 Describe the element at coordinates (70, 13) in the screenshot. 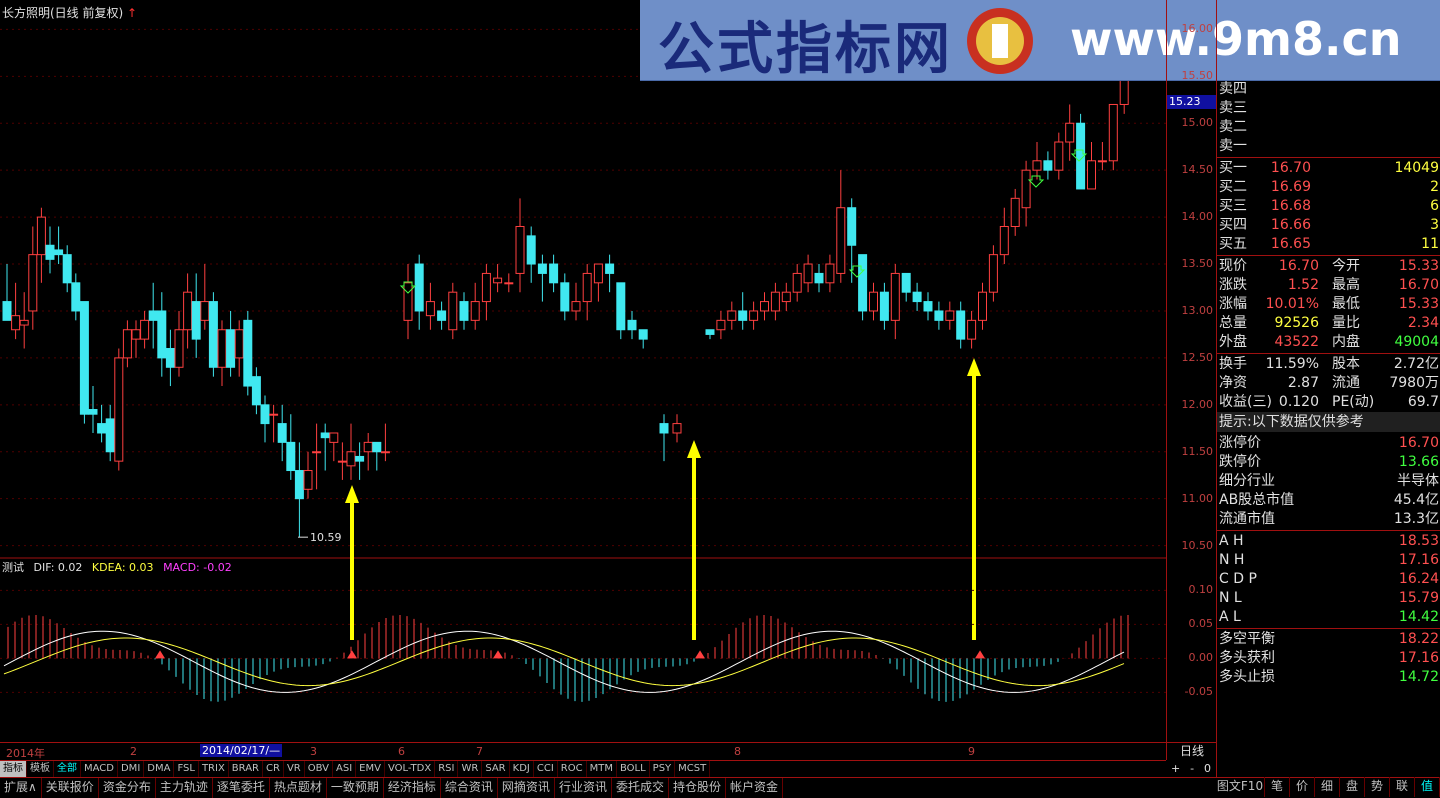

I see `chart-title: 长方照明(日线 前复权) ↑` at that location.